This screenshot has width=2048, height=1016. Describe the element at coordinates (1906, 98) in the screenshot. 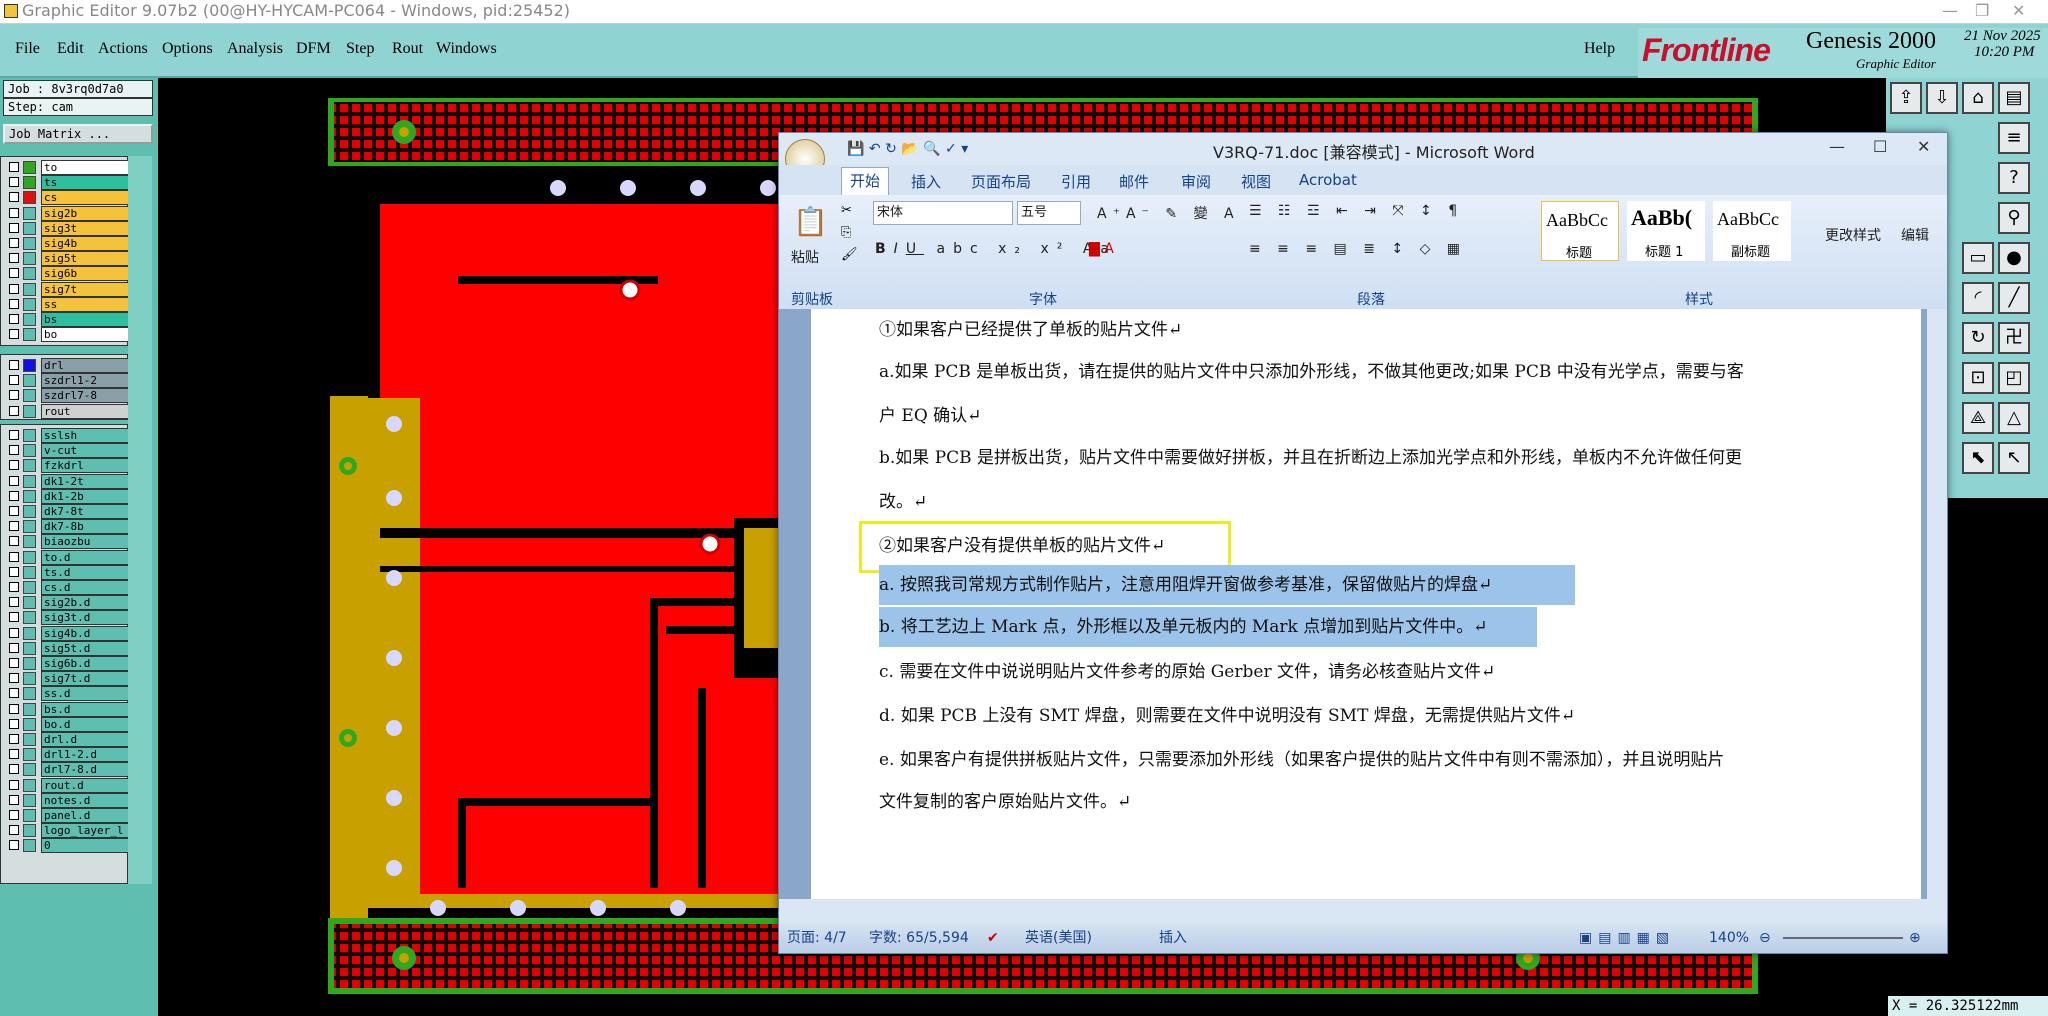

I see `open-job-icon: ⇪` at that location.